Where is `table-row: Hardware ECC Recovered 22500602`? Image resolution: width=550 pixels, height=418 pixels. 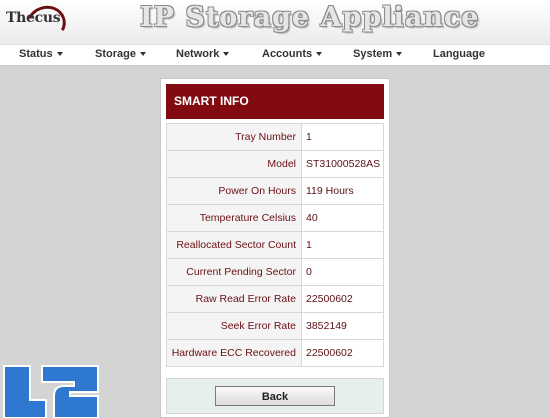 table-row: Hardware ECC Recovered 22500602 is located at coordinates (275, 353).